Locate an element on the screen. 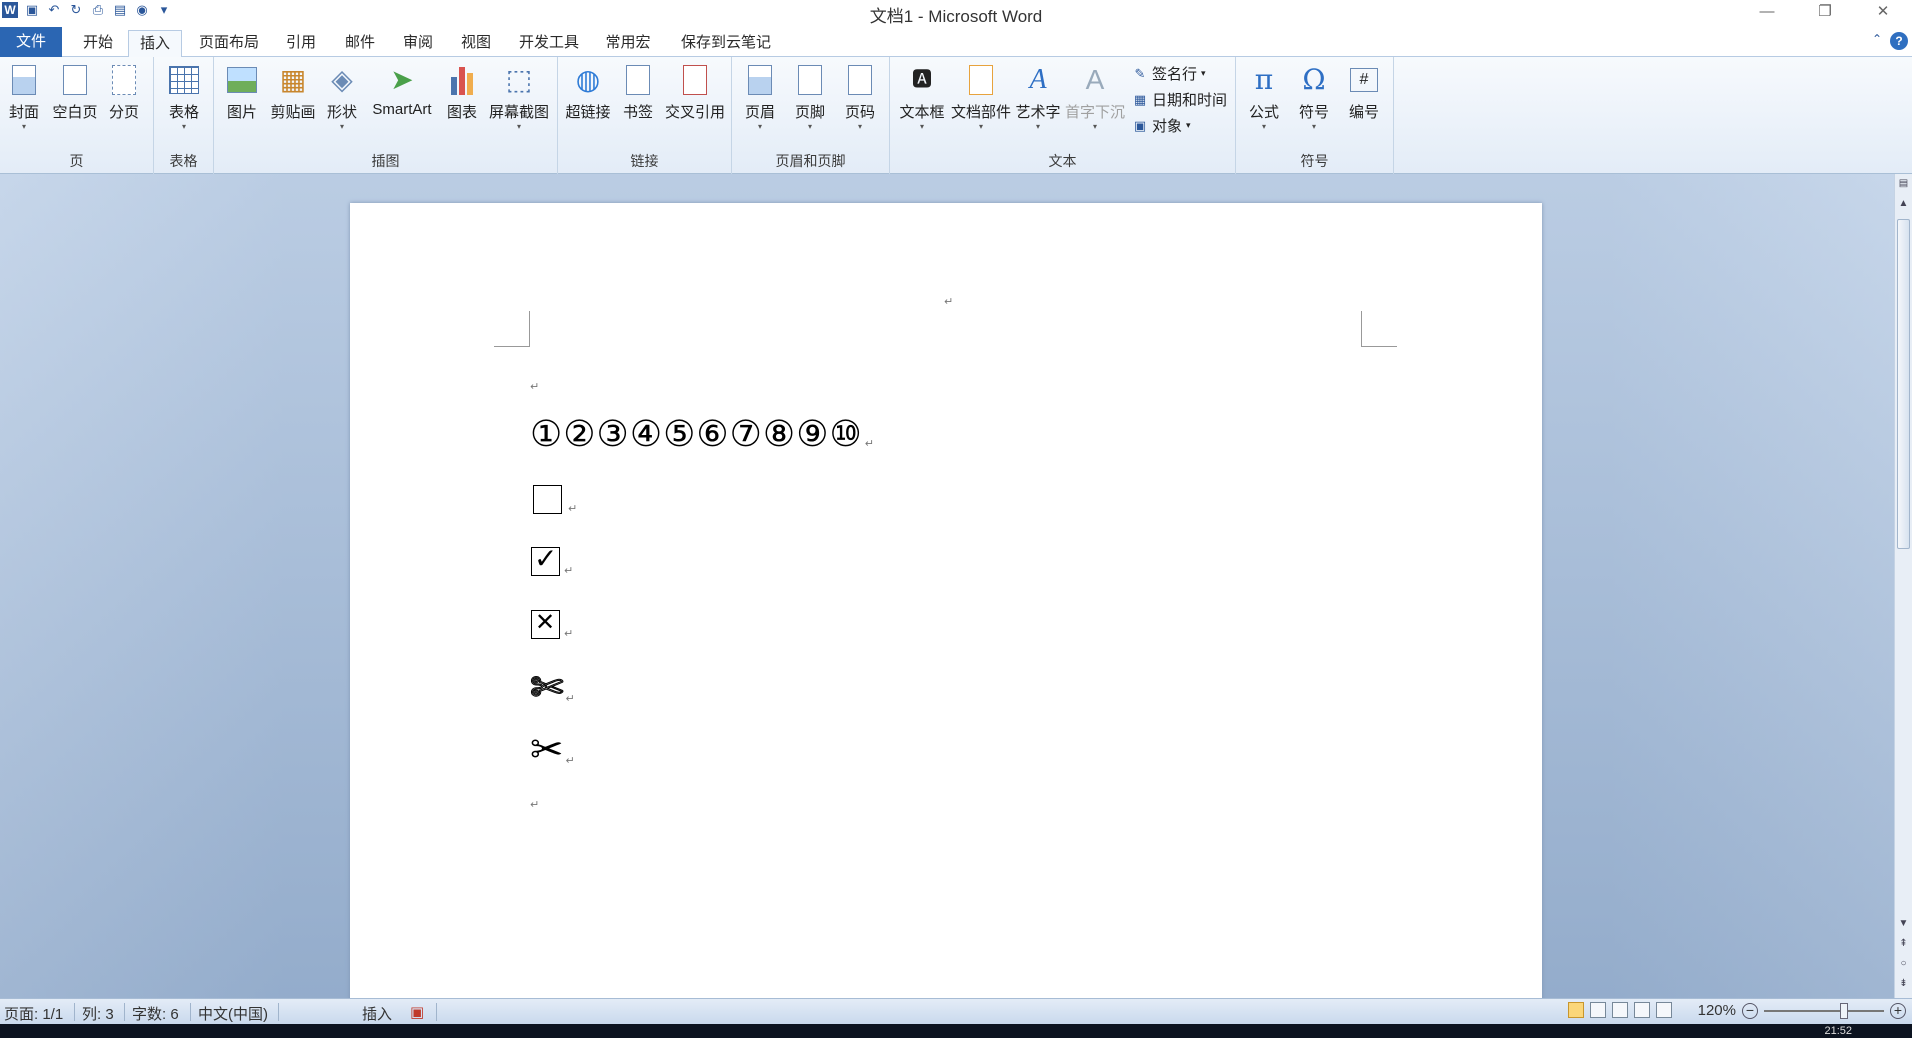 The image size is (1912, 1038). draft-view-icon is located at coordinates (1664, 1010).